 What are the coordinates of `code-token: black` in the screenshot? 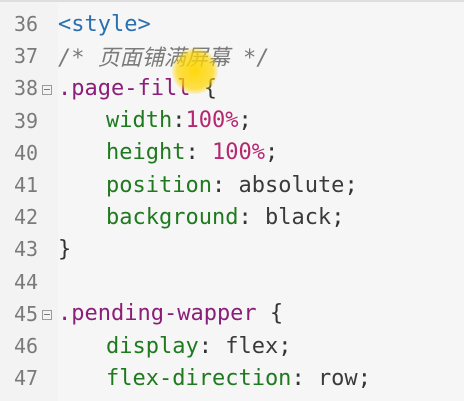 It's located at (298, 217).